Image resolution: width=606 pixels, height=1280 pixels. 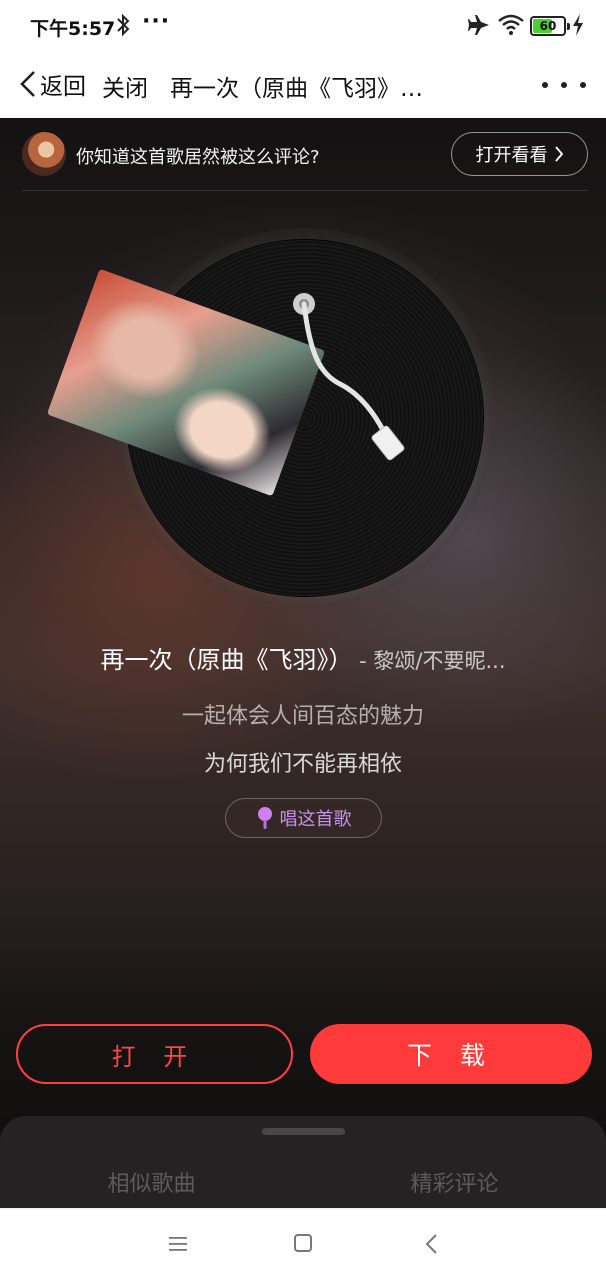 I want to click on divider, so click(x=305, y=190).